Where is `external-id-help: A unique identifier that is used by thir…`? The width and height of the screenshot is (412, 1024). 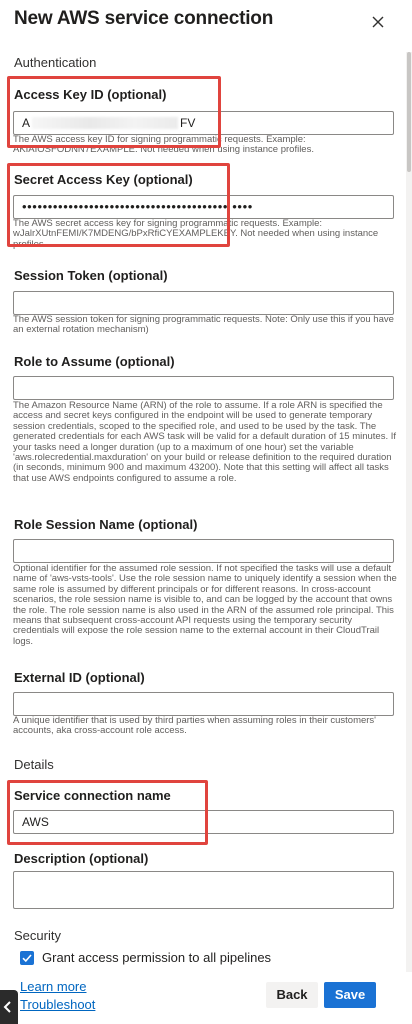 external-id-help: A unique identifier that is used by thir… is located at coordinates (194, 726).